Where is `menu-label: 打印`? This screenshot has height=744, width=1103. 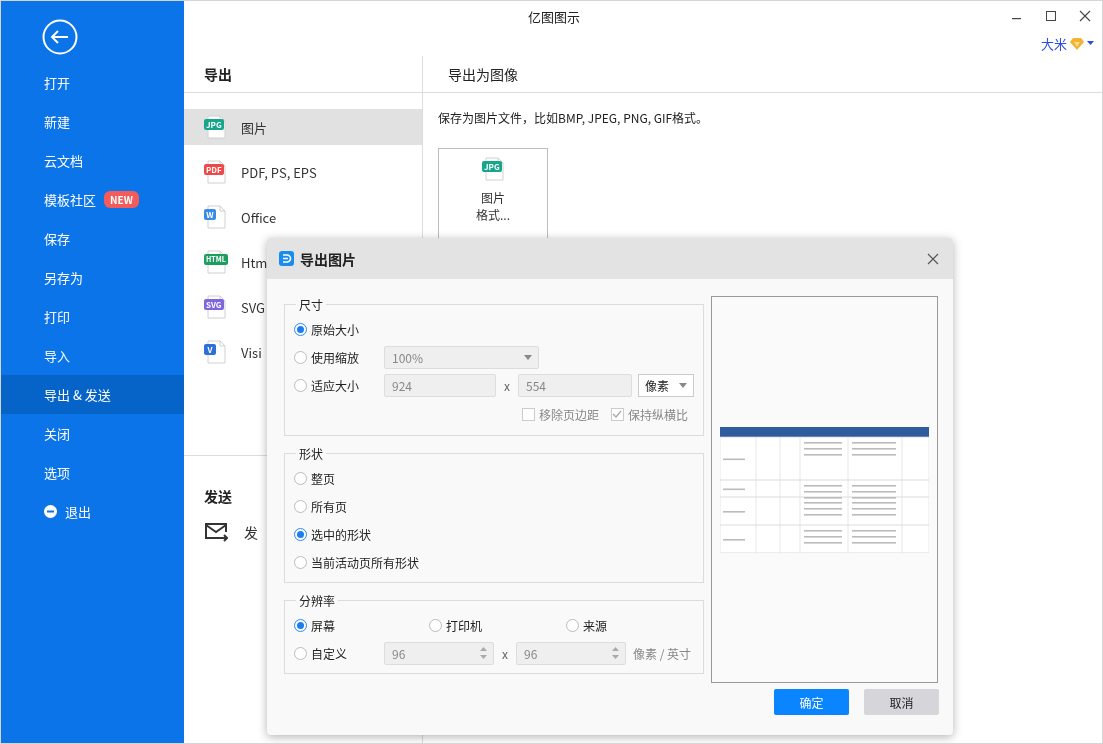 menu-label: 打印 is located at coordinates (57, 316).